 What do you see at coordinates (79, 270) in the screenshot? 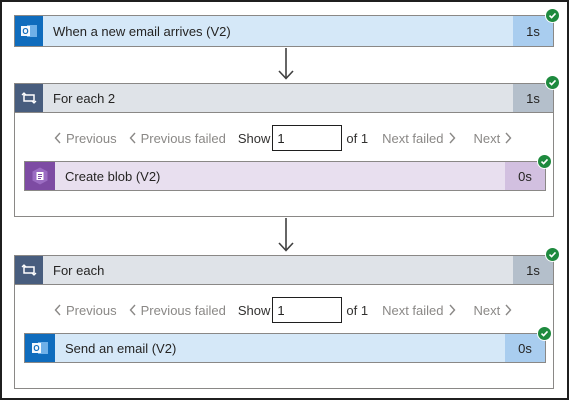
I see `loop-title: For each` at bounding box center [79, 270].